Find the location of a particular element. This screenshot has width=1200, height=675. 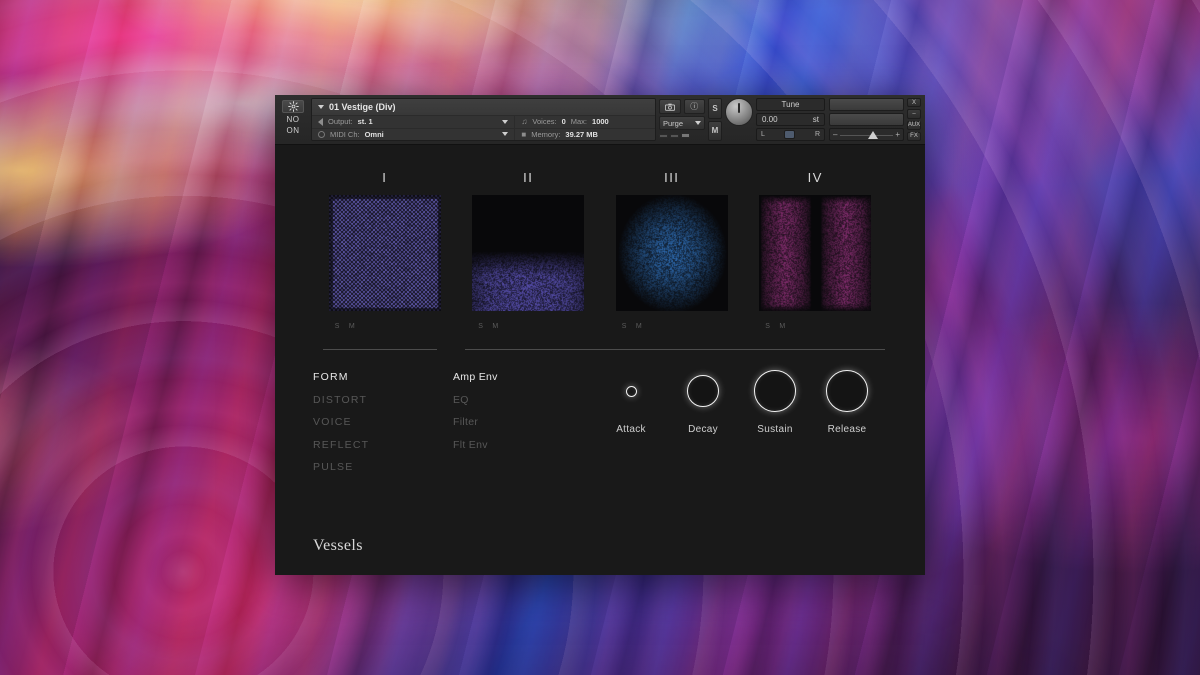

layer-3-solo: S is located at coordinates (624, 326).